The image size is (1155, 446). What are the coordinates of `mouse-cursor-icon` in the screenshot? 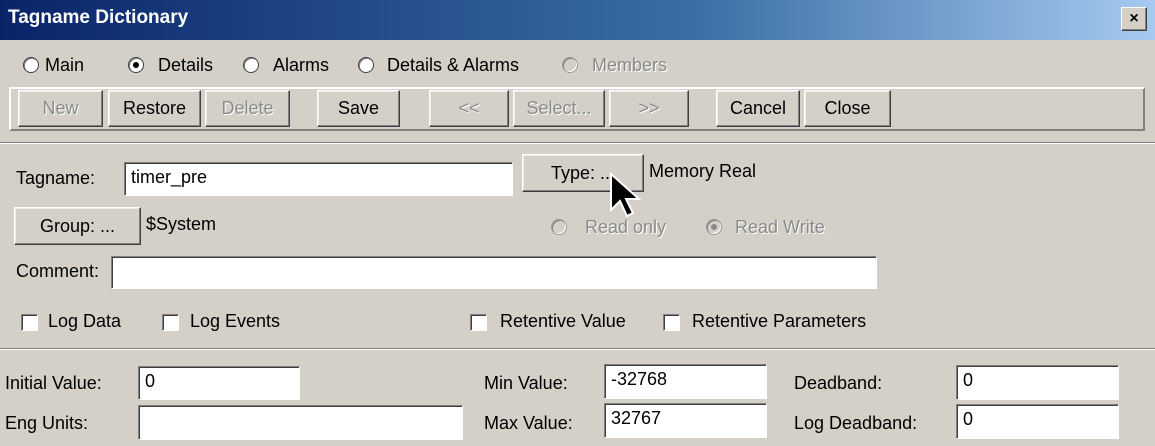 It's located at (626, 195).